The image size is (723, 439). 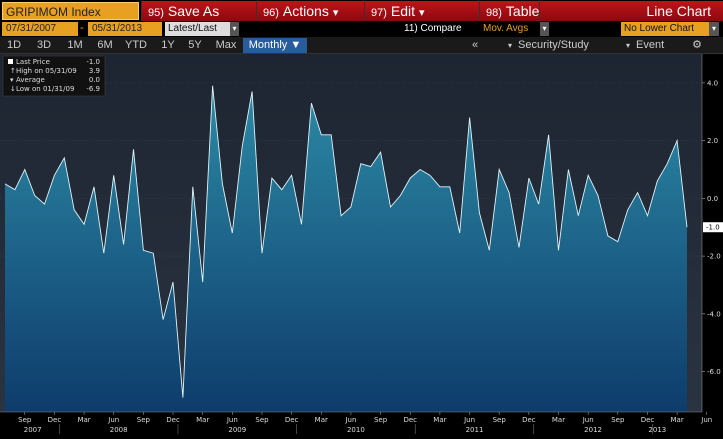 I want to click on x-year-label: 2008, so click(x=119, y=430).